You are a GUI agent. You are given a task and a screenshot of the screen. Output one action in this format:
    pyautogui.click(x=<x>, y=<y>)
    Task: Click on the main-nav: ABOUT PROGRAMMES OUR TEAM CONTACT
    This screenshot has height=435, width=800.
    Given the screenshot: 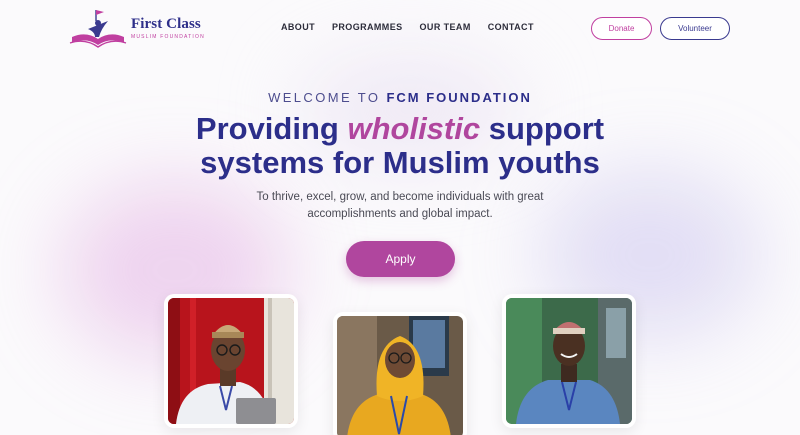 What is the action you would take?
    pyautogui.click(x=407, y=27)
    